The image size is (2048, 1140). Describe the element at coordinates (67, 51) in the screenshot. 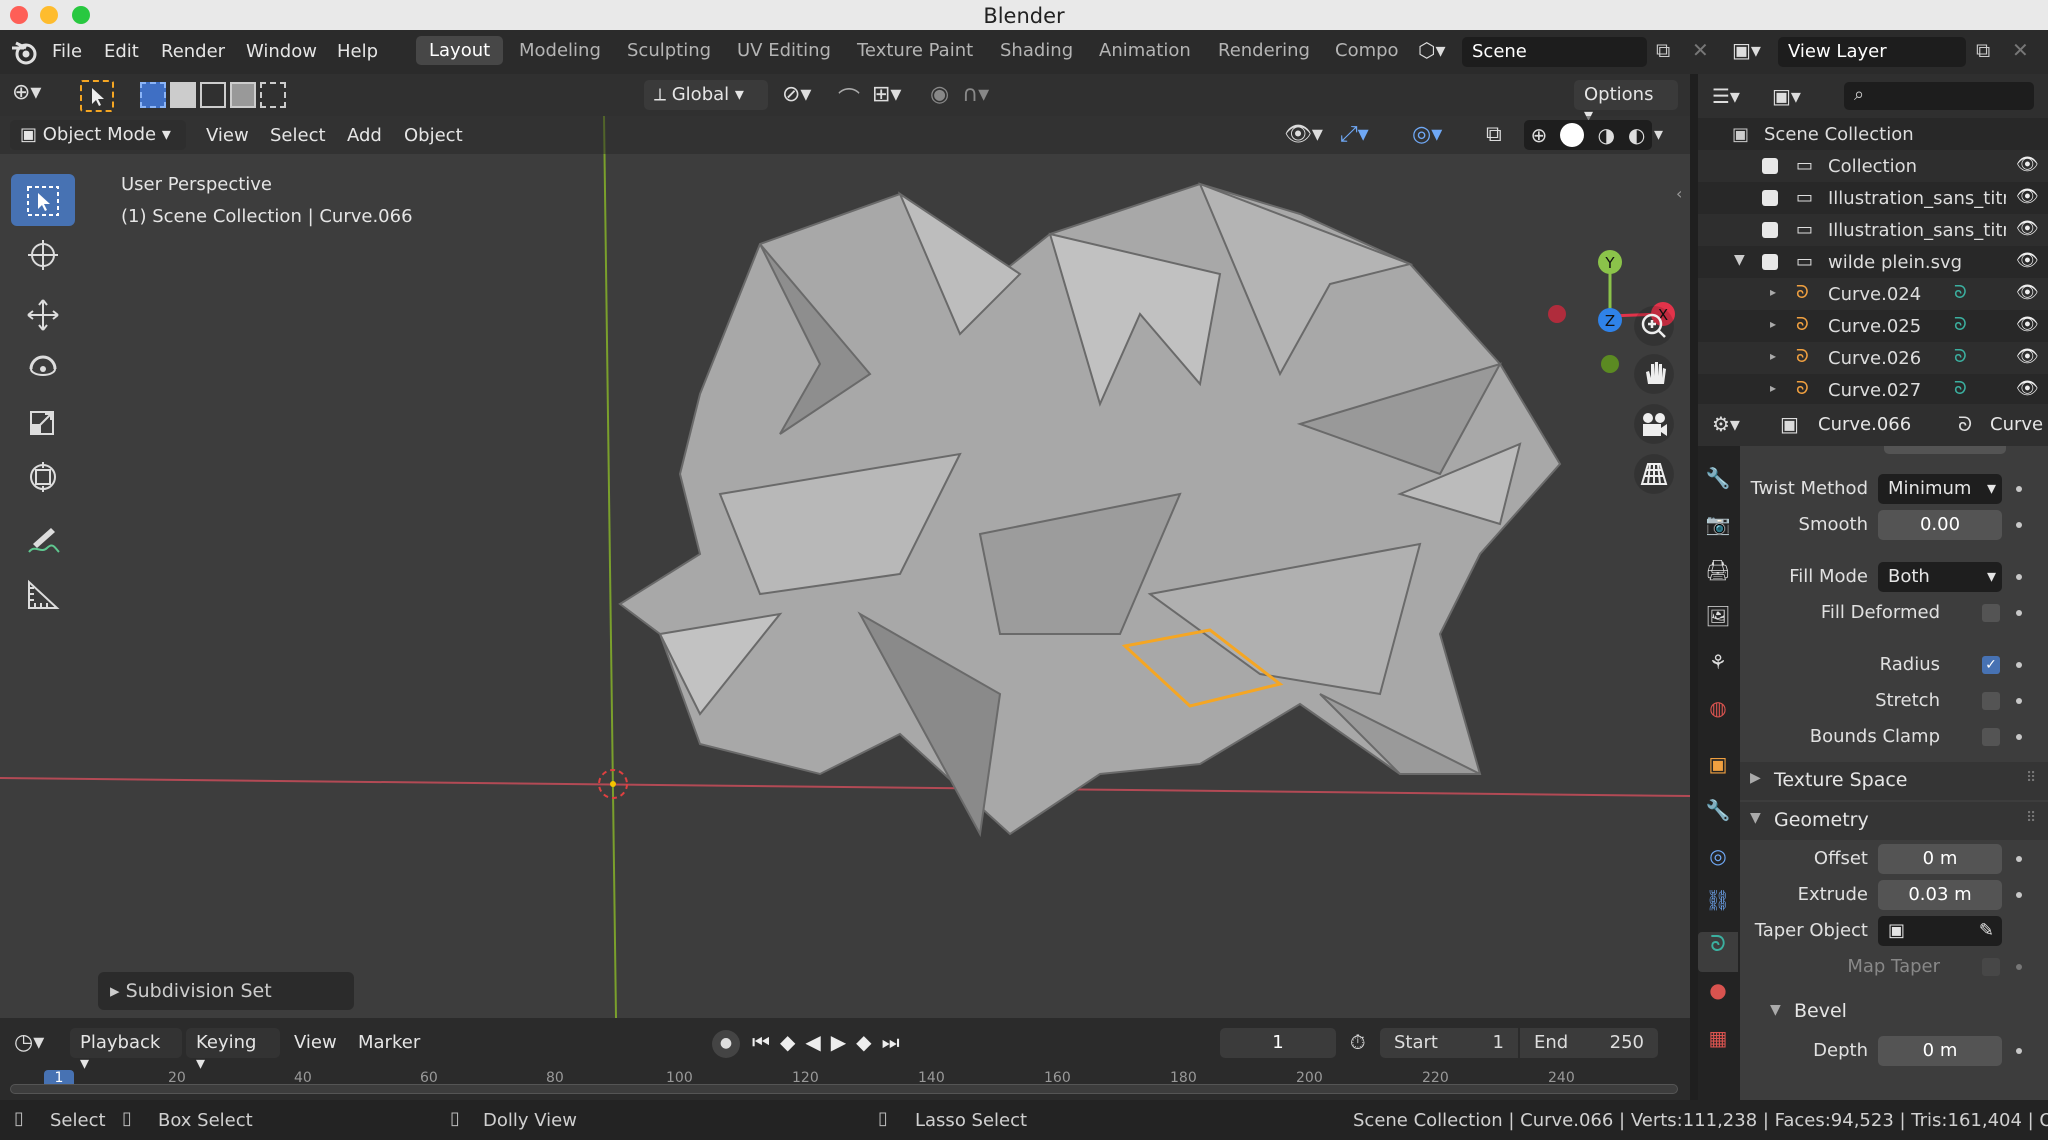

I see `menu-file: File` at that location.